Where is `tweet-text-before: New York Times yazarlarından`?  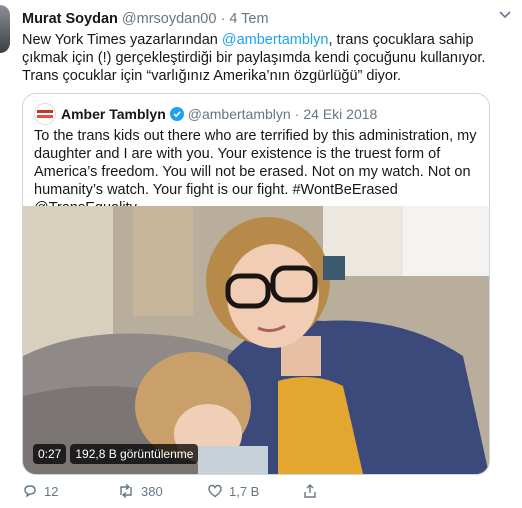 tweet-text-before: New York Times yazarlarından is located at coordinates (122, 40).